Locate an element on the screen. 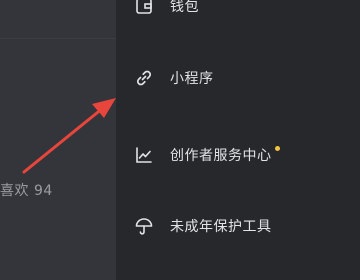  menu-item-minor-protection: 未成年保护工具 is located at coordinates (238, 226).